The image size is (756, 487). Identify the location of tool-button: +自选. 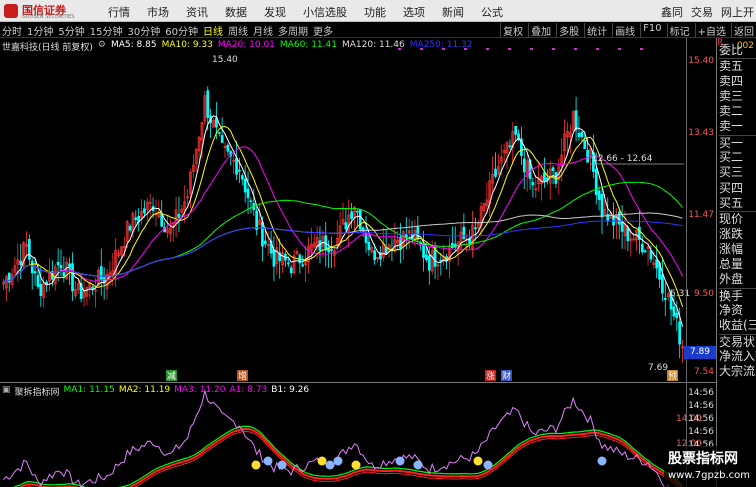
(711, 30).